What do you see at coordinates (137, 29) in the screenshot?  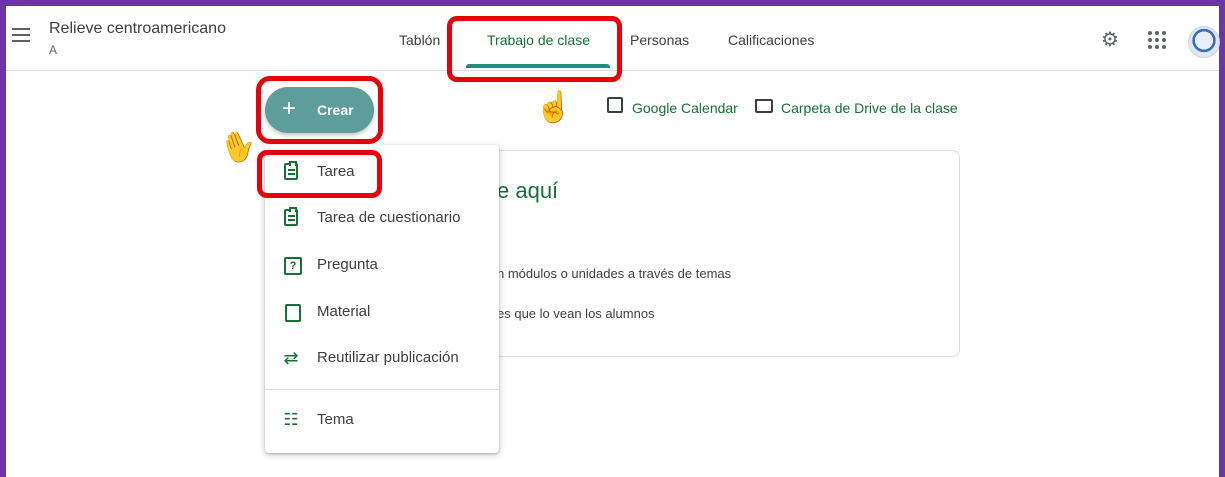 I see `class-title: Relieve centroamericano` at bounding box center [137, 29].